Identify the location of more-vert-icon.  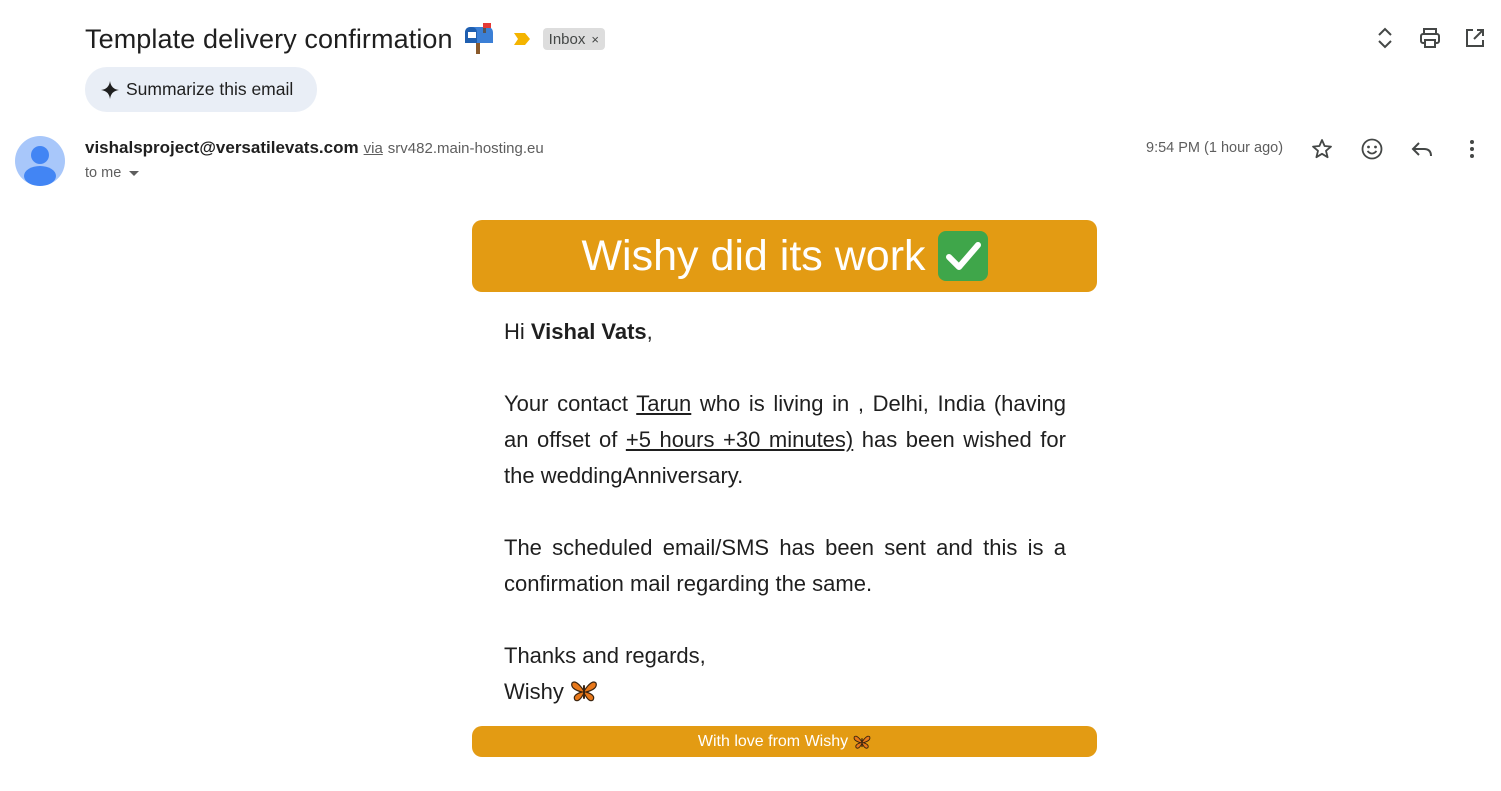
(1472, 149).